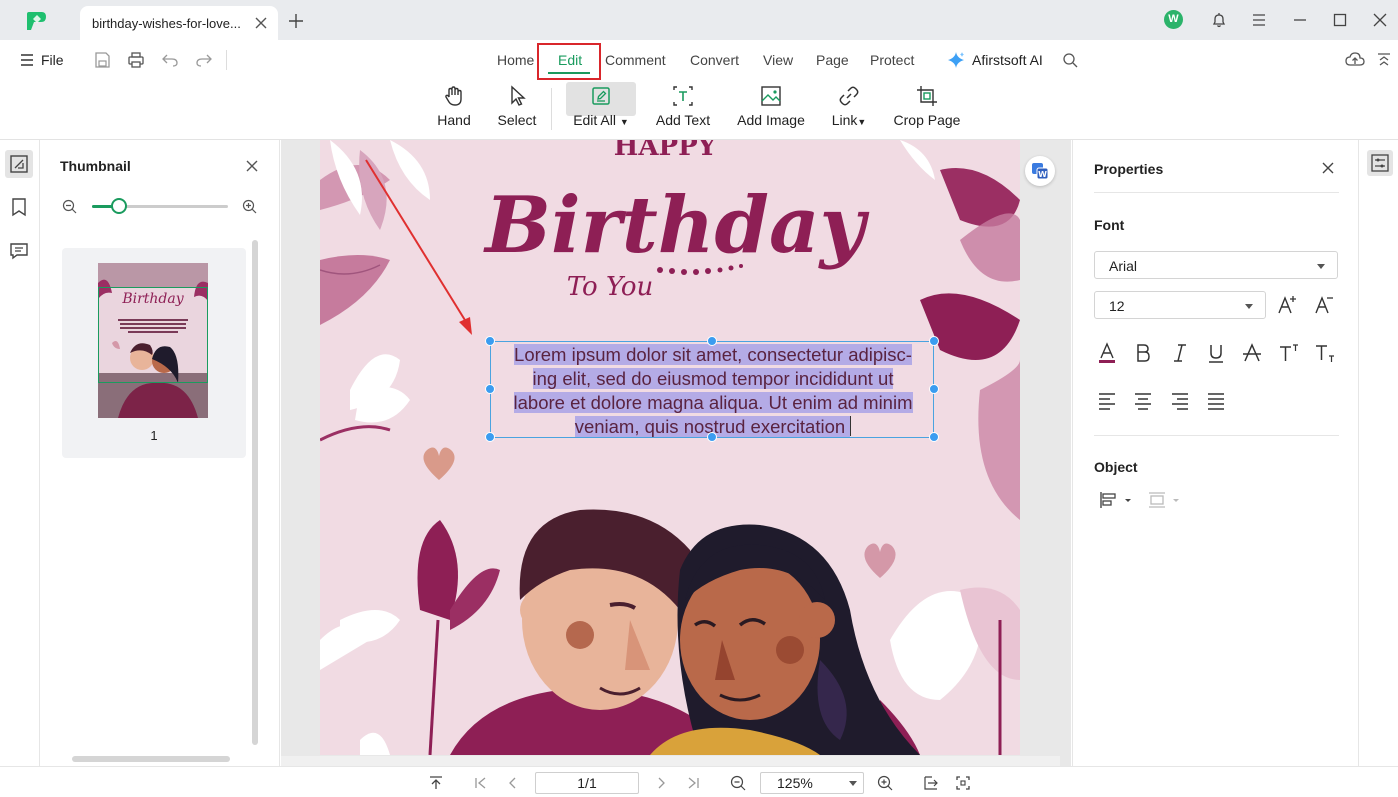  I want to click on strikethrough-icon, so click(1252, 353).